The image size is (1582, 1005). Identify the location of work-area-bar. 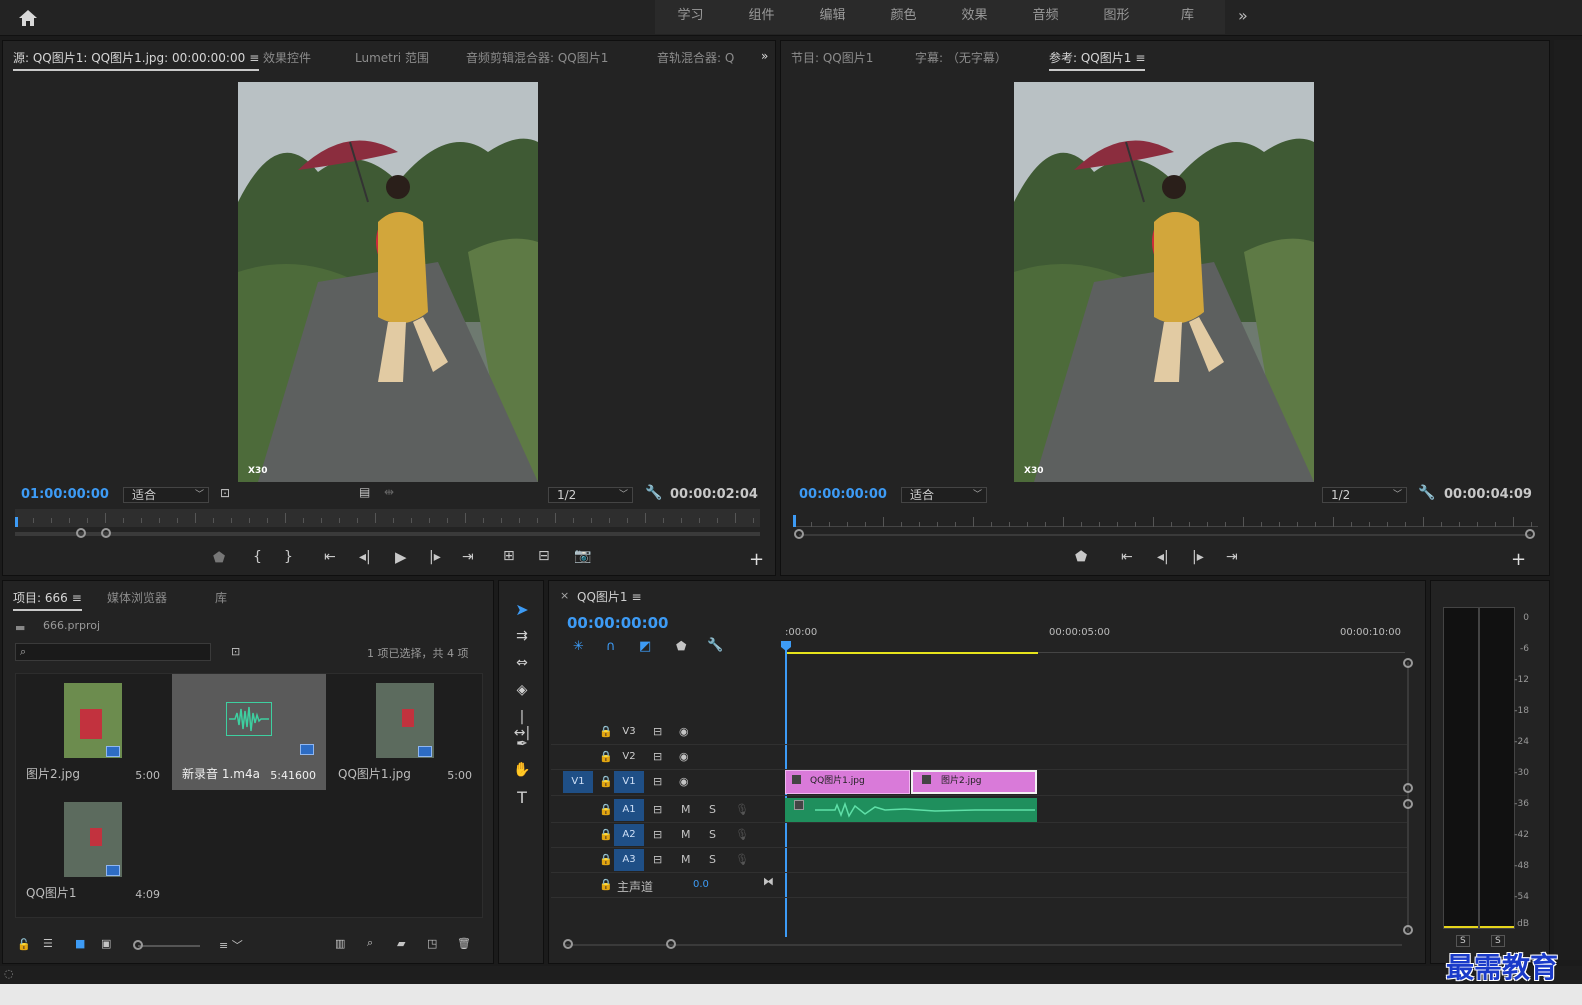
(912, 653).